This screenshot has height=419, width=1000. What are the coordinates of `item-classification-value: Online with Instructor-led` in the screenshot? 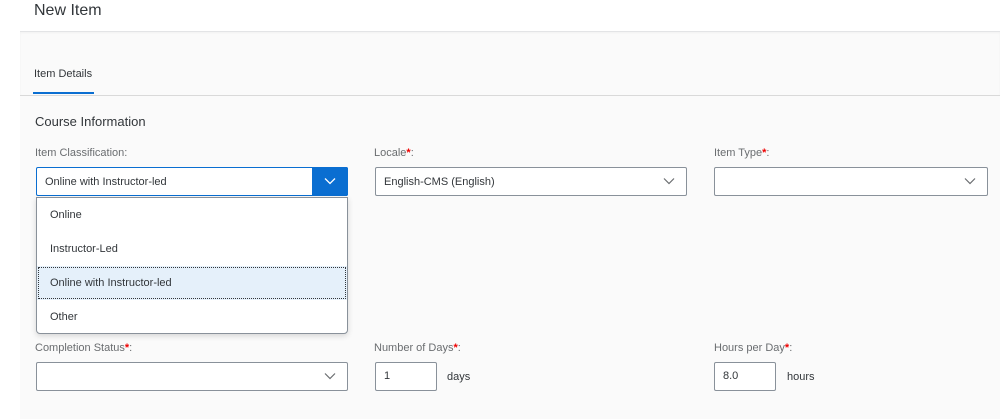 It's located at (106, 182).